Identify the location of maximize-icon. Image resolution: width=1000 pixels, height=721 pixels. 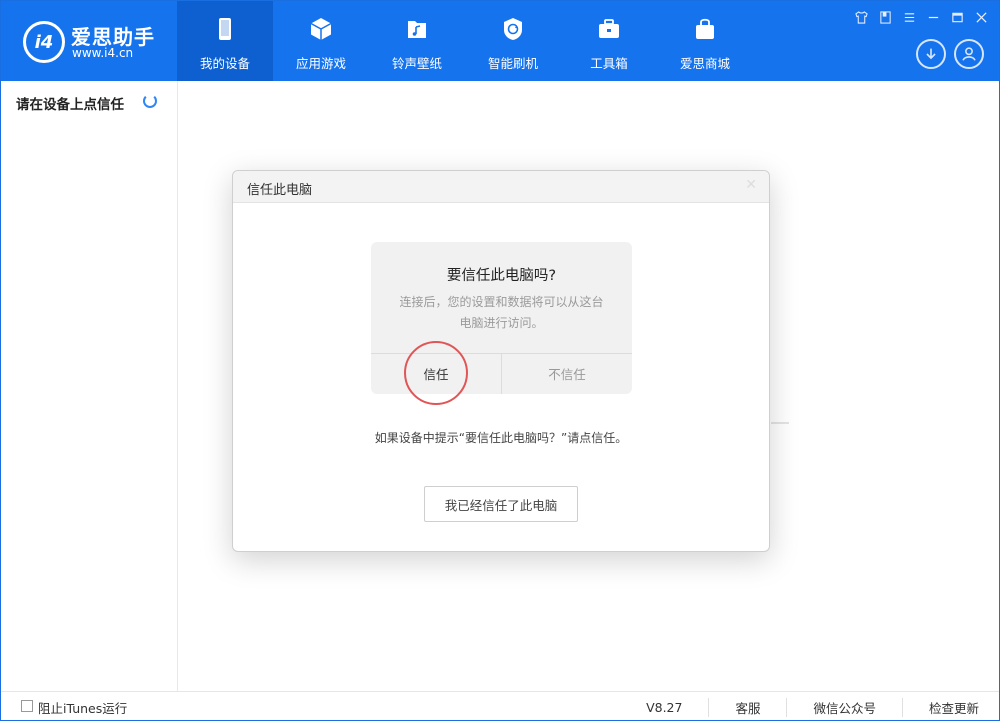
(957, 17).